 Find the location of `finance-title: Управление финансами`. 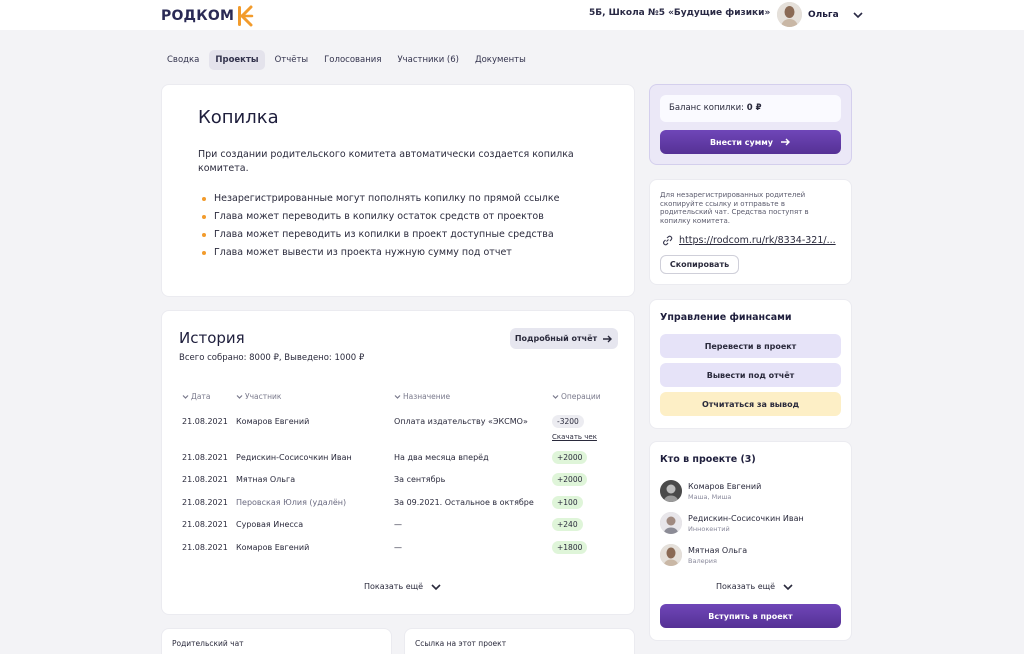

finance-title: Управление финансами is located at coordinates (726, 317).